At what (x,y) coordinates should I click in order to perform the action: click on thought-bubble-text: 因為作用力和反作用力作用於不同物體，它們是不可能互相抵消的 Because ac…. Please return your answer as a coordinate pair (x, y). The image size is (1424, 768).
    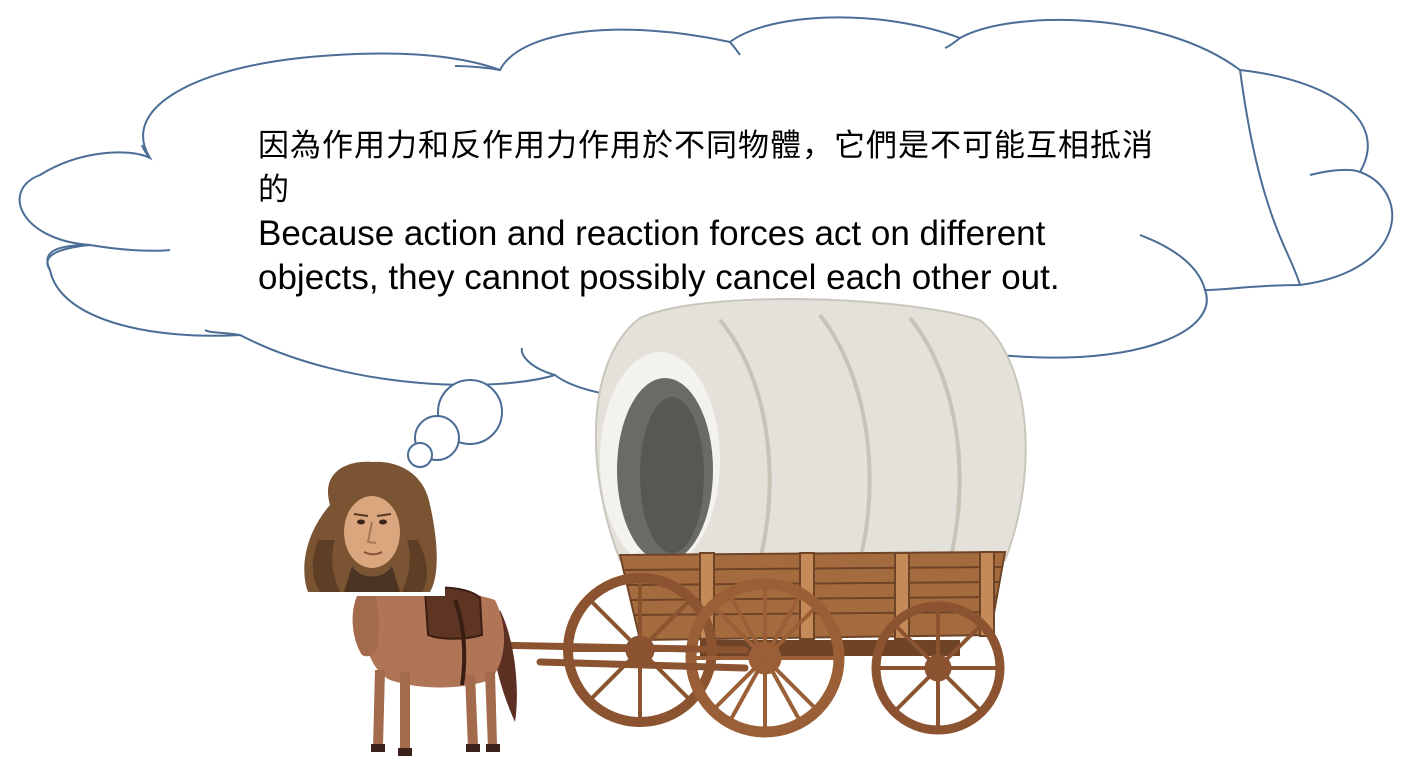
    Looking at the image, I should click on (708, 212).